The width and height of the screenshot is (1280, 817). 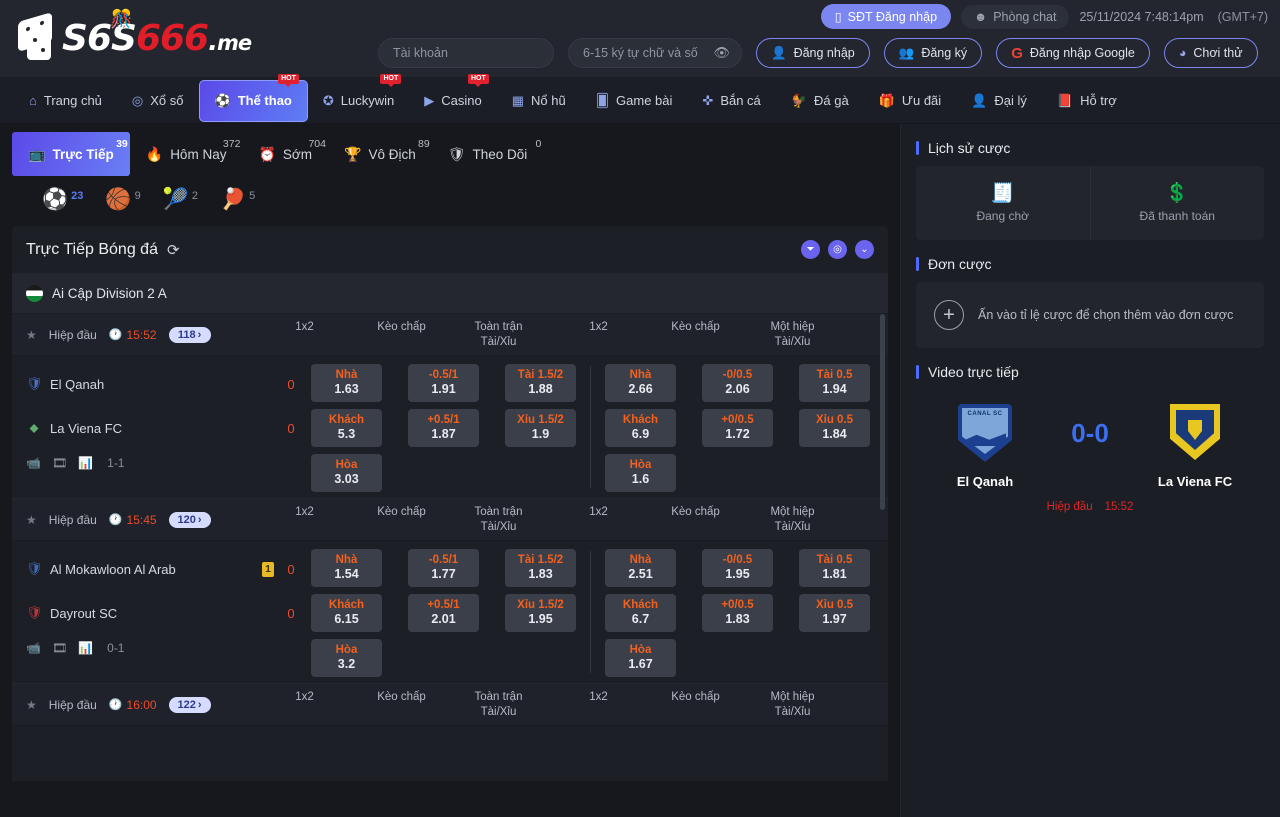 I want to click on home-team-row: 🛡 El Qanah 0, so click(x=162, y=384).